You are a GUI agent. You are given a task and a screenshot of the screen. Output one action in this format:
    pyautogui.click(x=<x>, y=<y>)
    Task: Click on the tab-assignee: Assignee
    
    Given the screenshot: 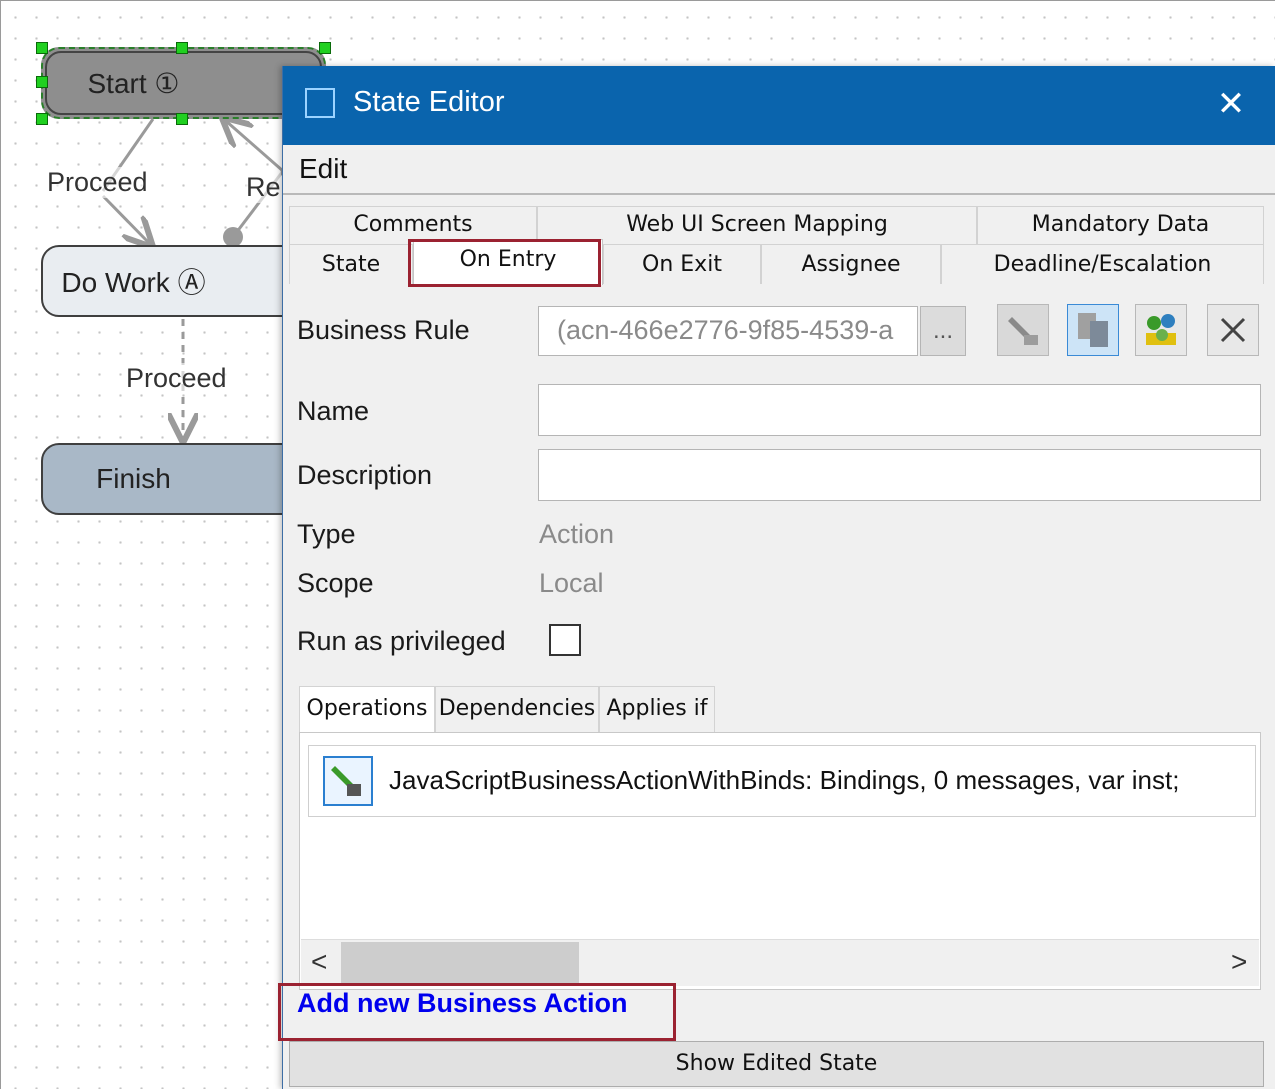 What is the action you would take?
    pyautogui.click(x=851, y=264)
    